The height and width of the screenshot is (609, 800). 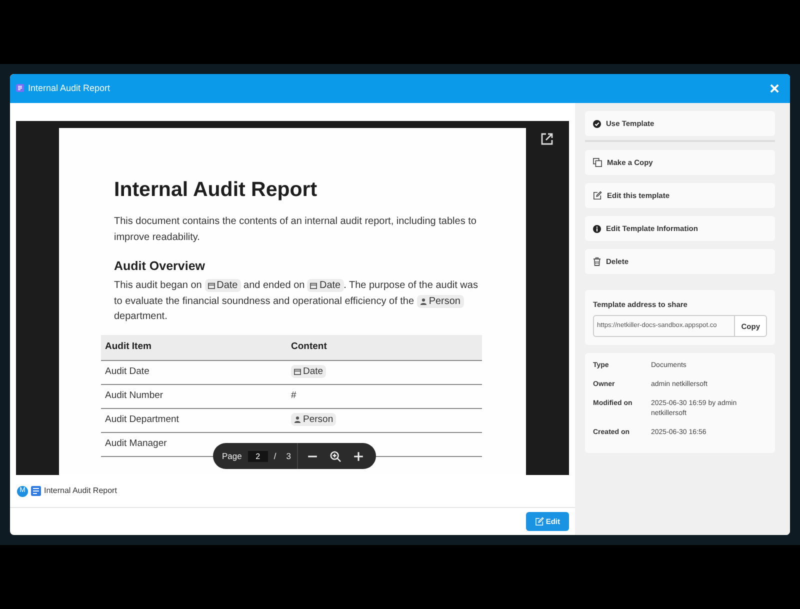 I want to click on table-cell-text: Audit Date, so click(x=127, y=371).